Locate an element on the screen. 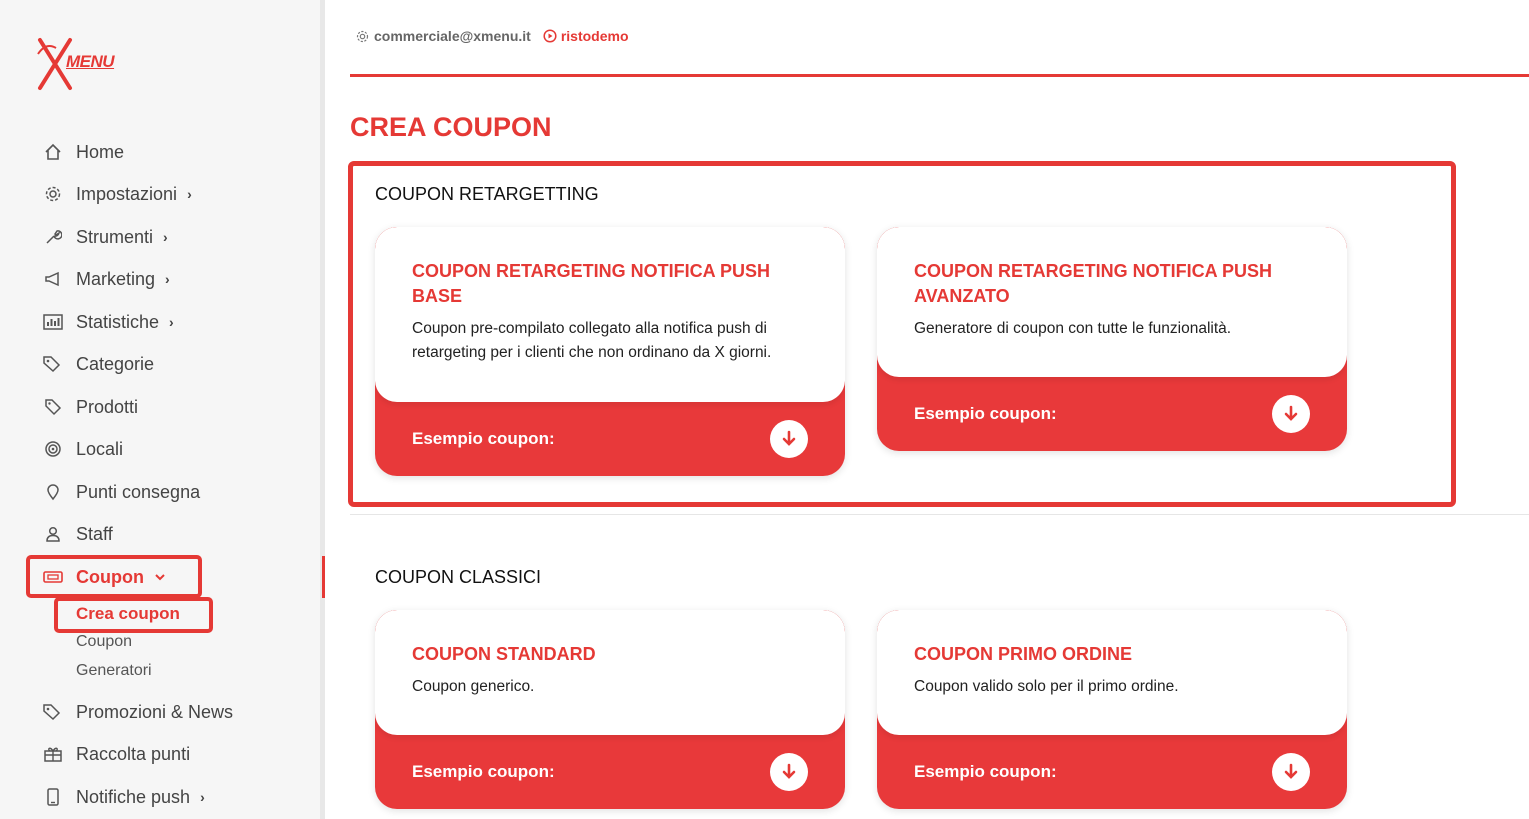 The width and height of the screenshot is (1529, 819). sidebar-item-staff: Staff is located at coordinates (77, 534).